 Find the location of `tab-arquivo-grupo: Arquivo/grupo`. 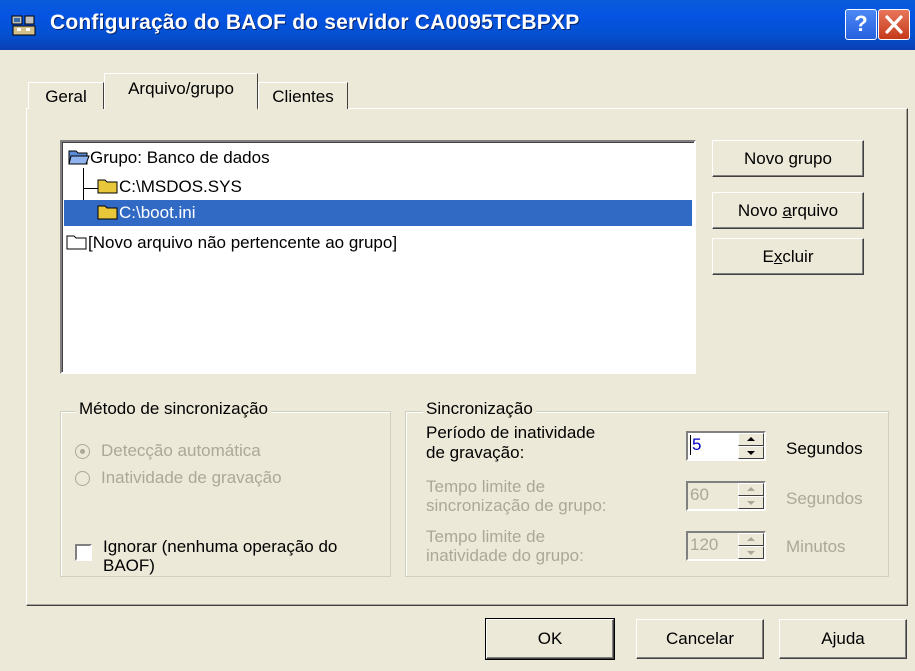

tab-arquivo-grupo: Arquivo/grupo is located at coordinates (181, 91).